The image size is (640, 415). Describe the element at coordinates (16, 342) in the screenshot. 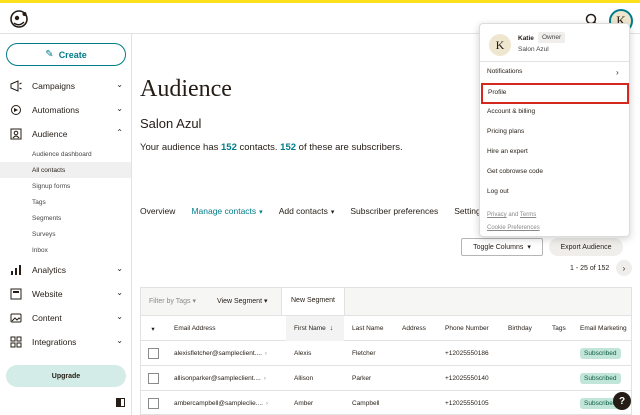

I see `integrations-icon` at that location.